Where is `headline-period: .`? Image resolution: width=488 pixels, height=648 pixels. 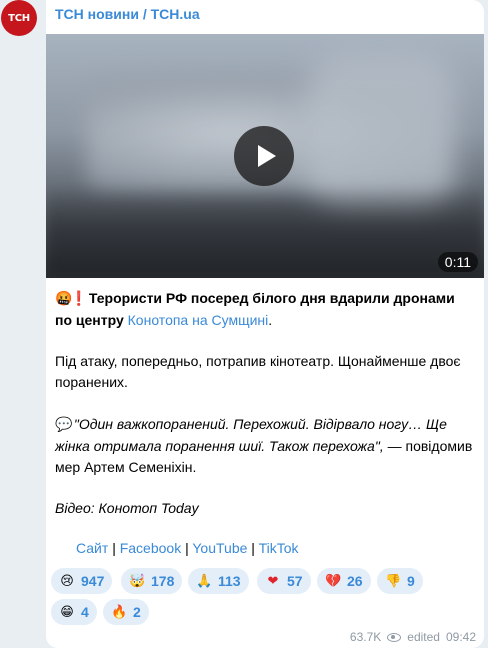
headline-period: . is located at coordinates (270, 320).